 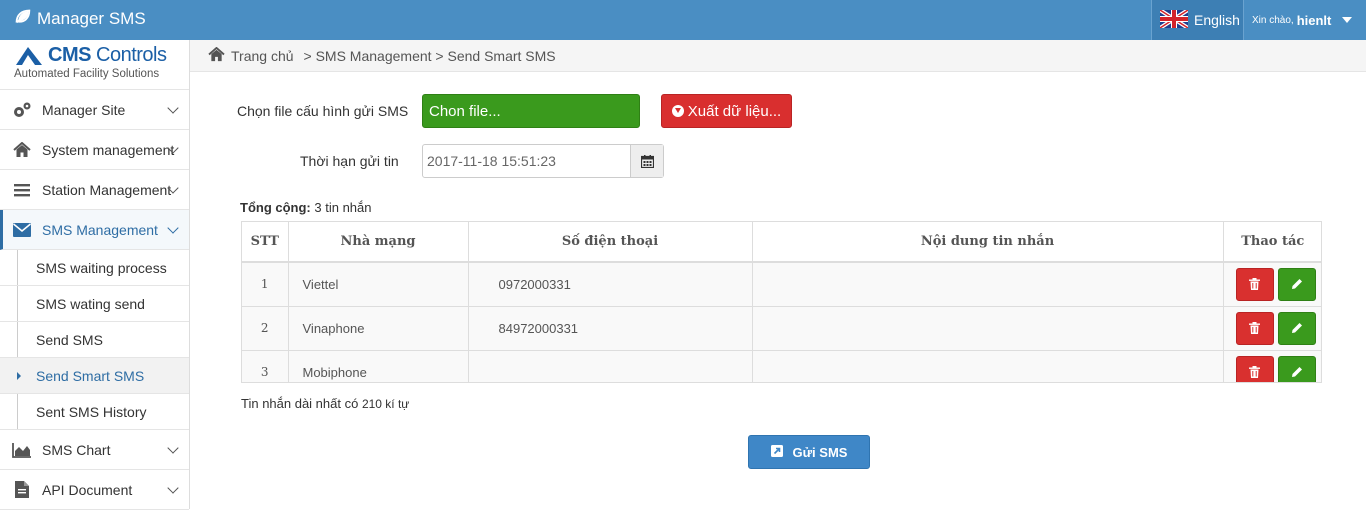 What do you see at coordinates (349, 161) in the screenshot?
I see `deadline-label: Thời hạn gửi tin` at bounding box center [349, 161].